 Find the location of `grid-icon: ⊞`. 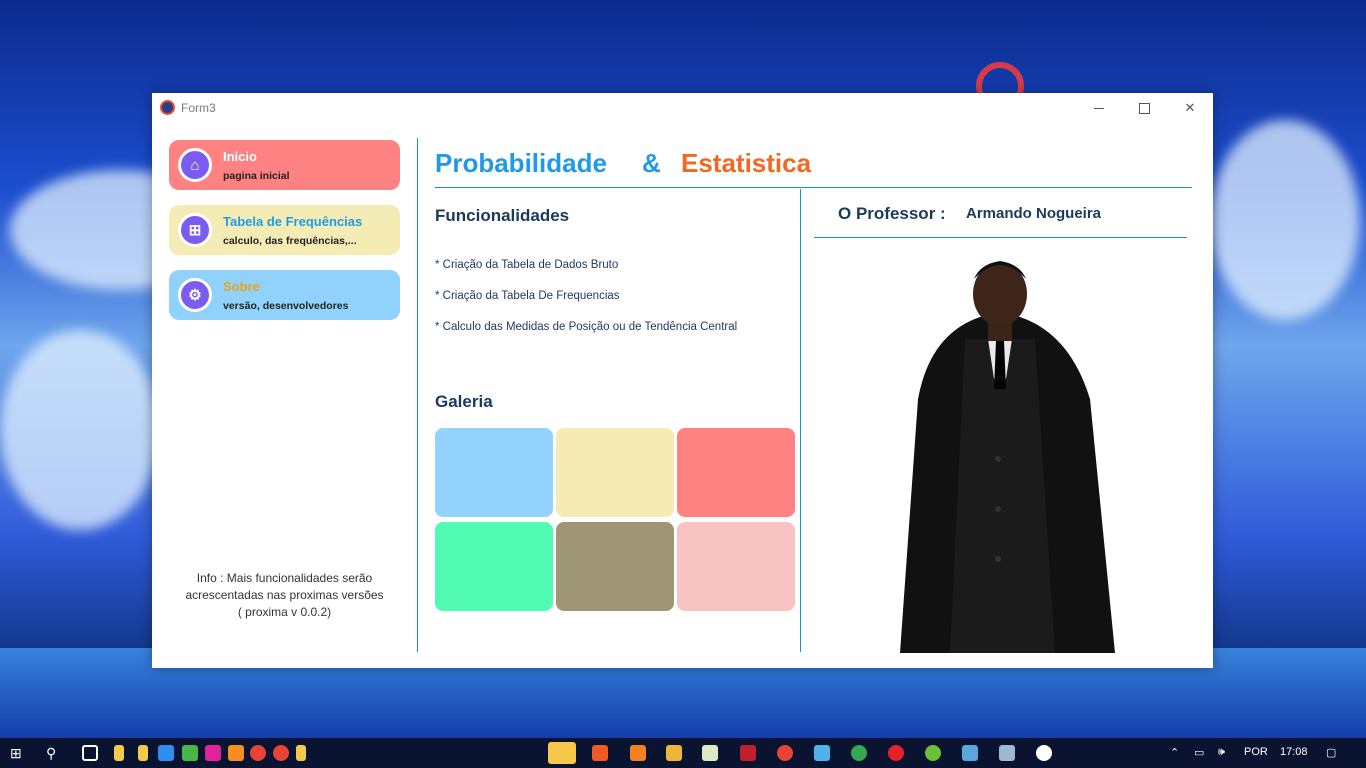

grid-icon: ⊞ is located at coordinates (195, 230).